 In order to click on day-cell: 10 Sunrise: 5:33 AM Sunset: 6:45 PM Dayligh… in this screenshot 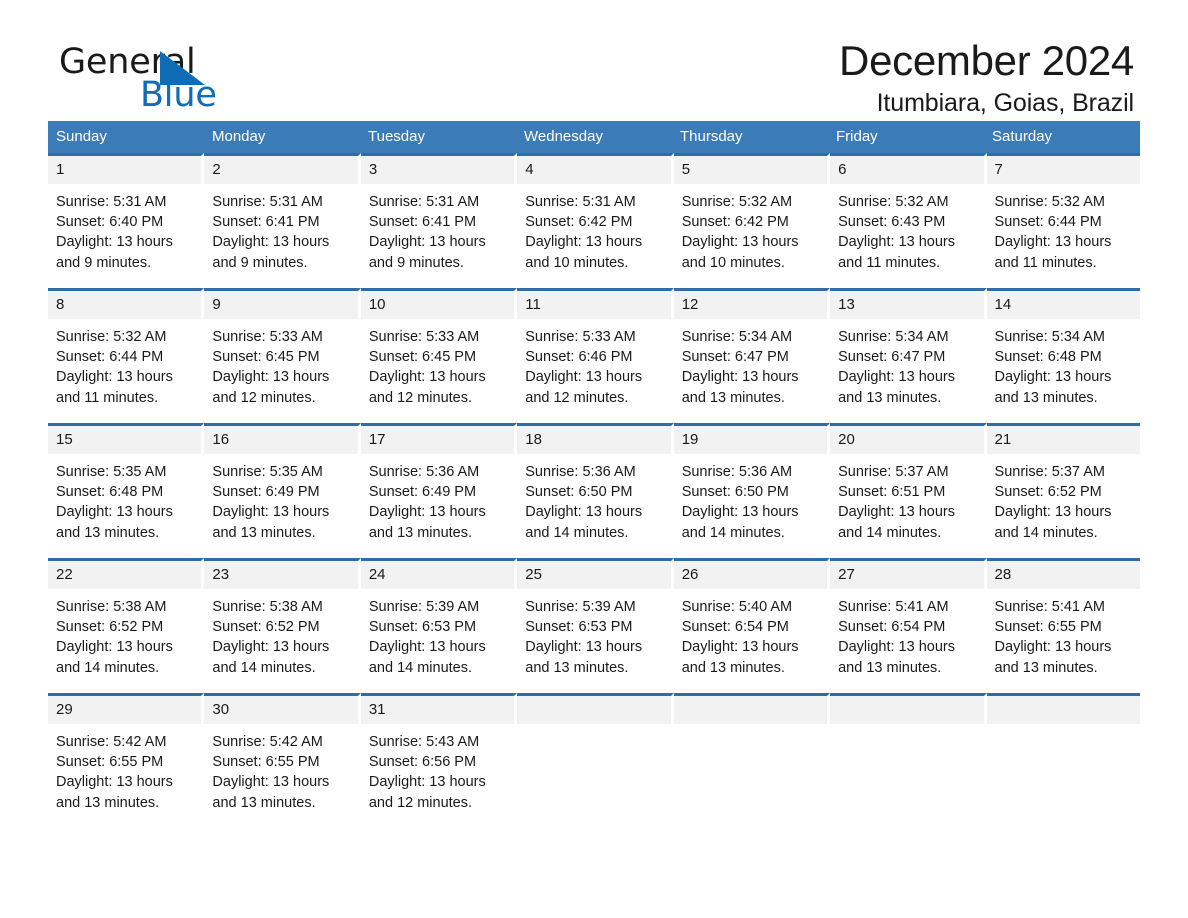, I will do `click(439, 355)`.